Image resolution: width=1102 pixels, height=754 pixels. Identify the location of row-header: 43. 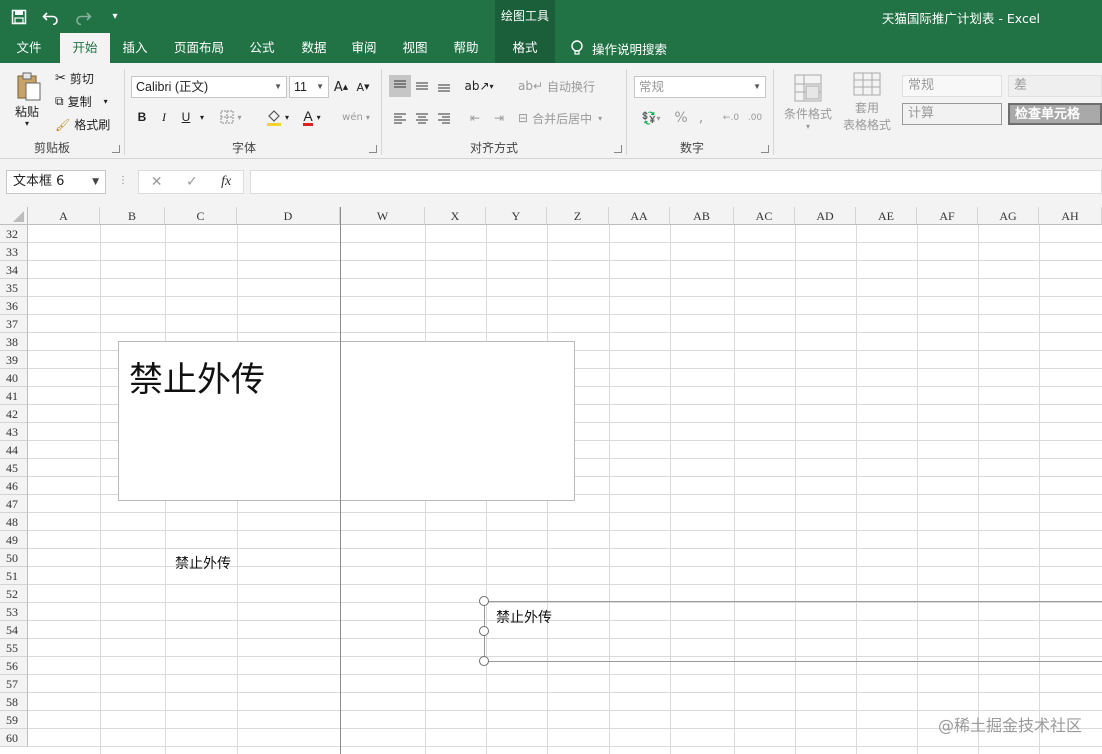
(14, 432).